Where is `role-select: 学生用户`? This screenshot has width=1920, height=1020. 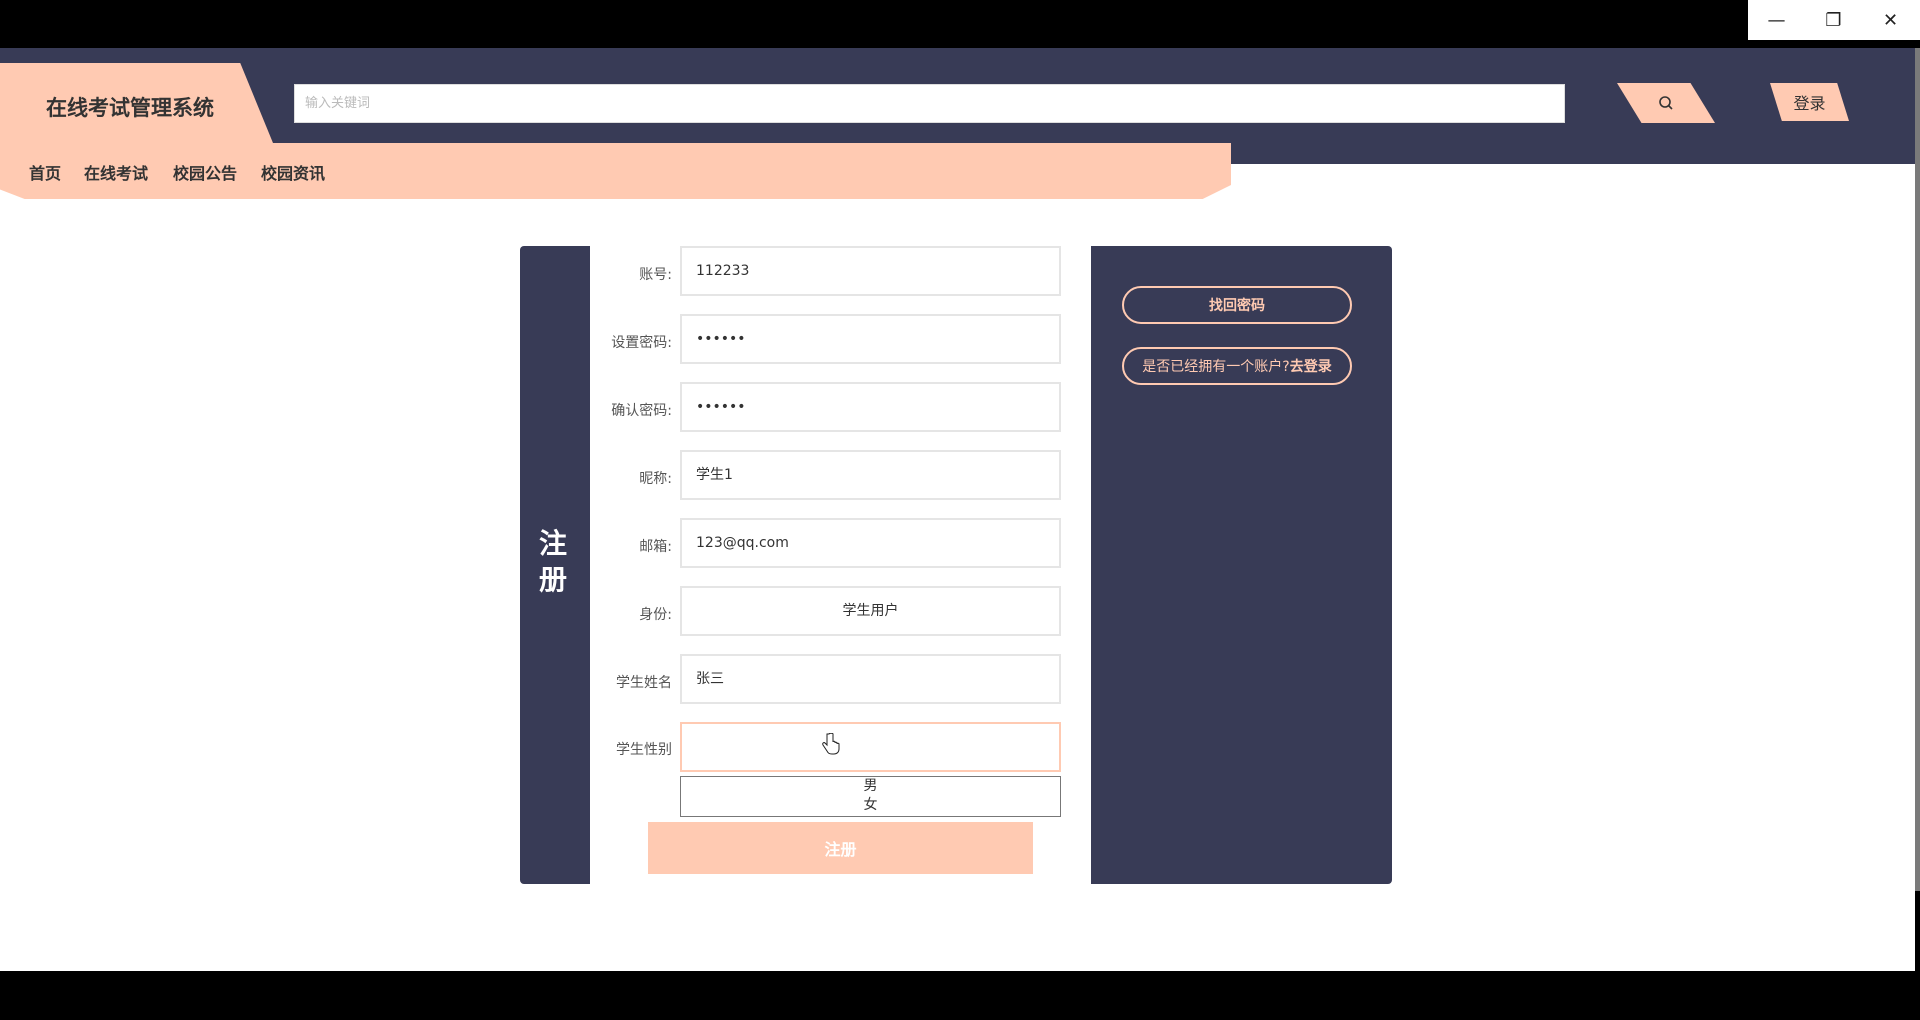
role-select: 学生用户 is located at coordinates (870, 611).